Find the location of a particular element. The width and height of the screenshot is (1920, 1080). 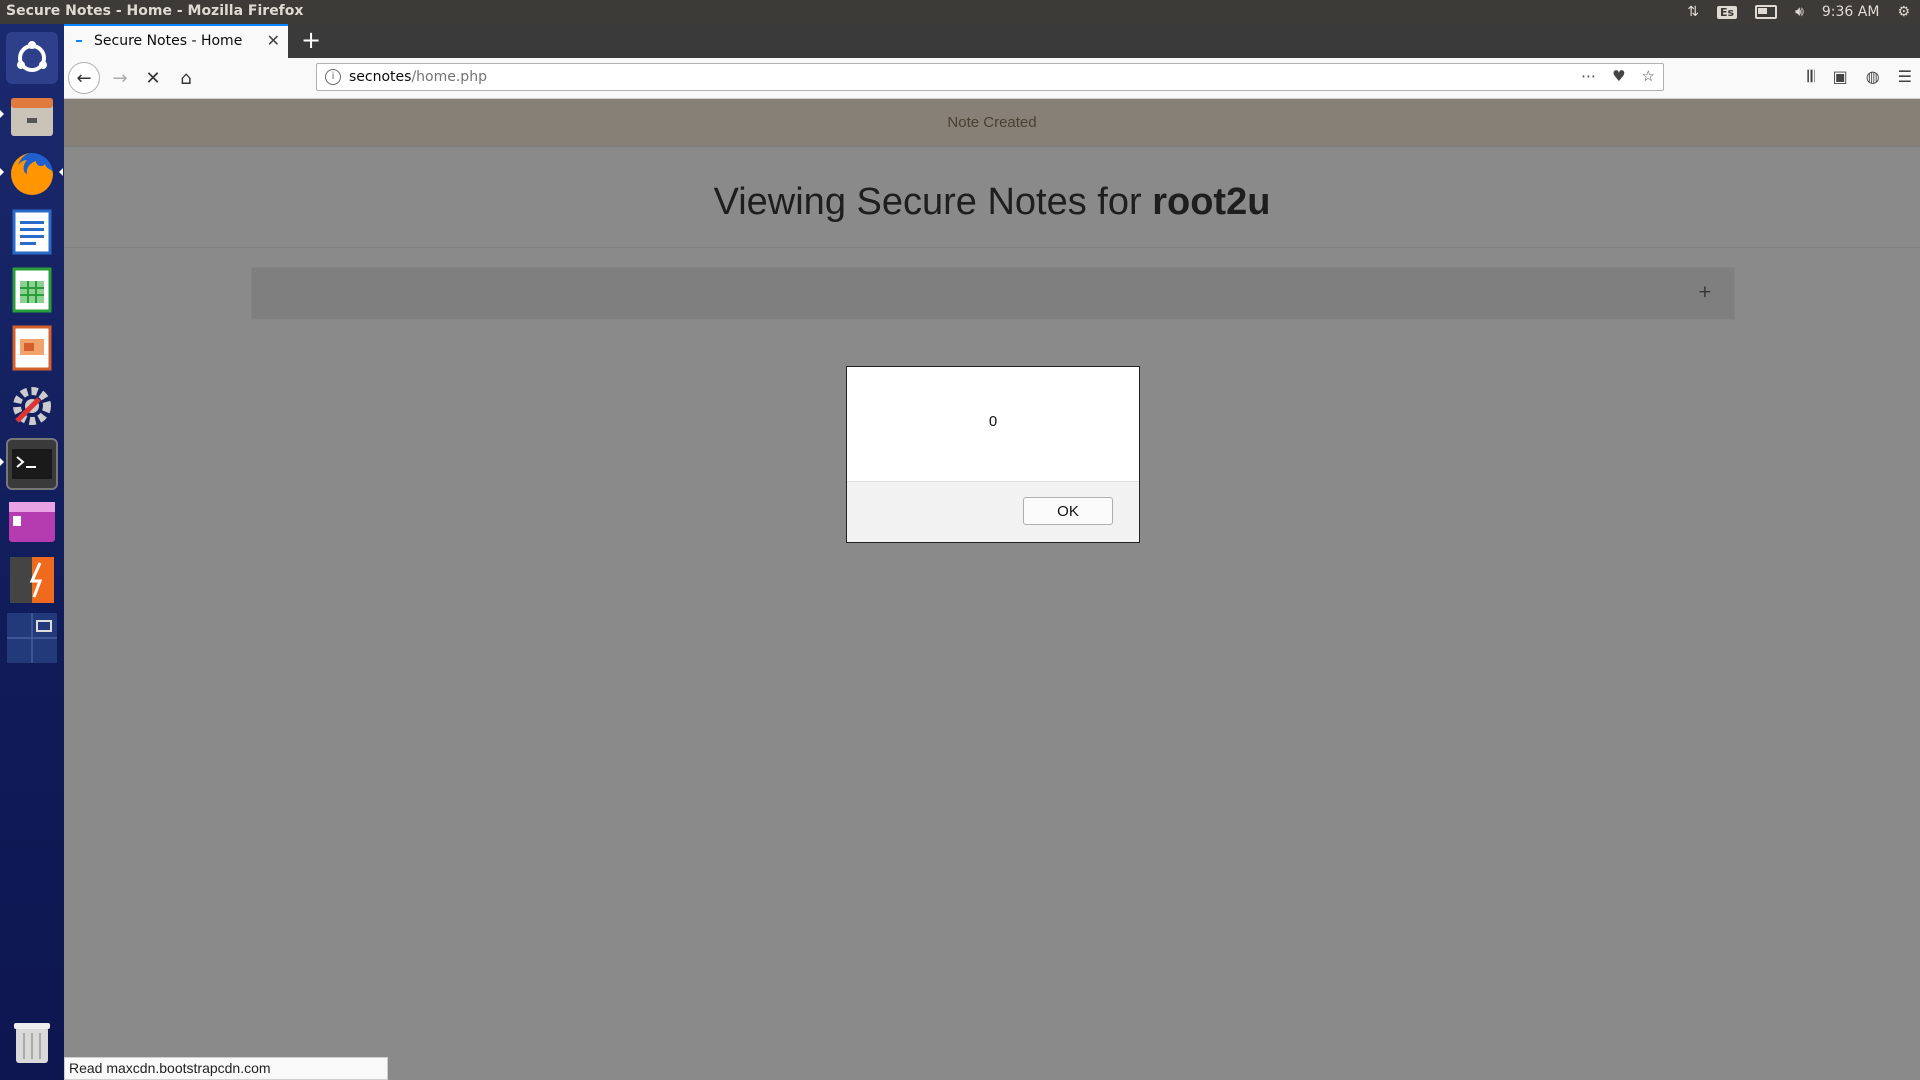

system-tray: ⇅ Es 🔊︎ 9:36 AM ⚙ is located at coordinates (1803, 12).